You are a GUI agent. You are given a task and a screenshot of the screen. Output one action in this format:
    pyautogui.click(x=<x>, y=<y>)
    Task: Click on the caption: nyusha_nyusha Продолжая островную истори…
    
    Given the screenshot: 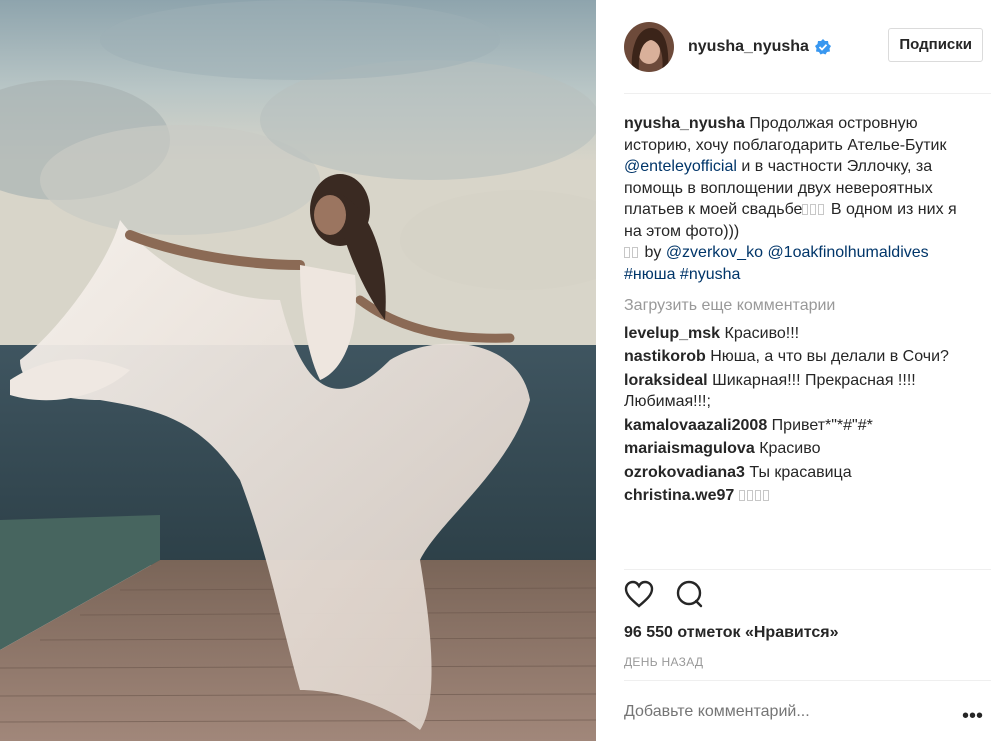 What is the action you would take?
    pyautogui.click(x=794, y=199)
    